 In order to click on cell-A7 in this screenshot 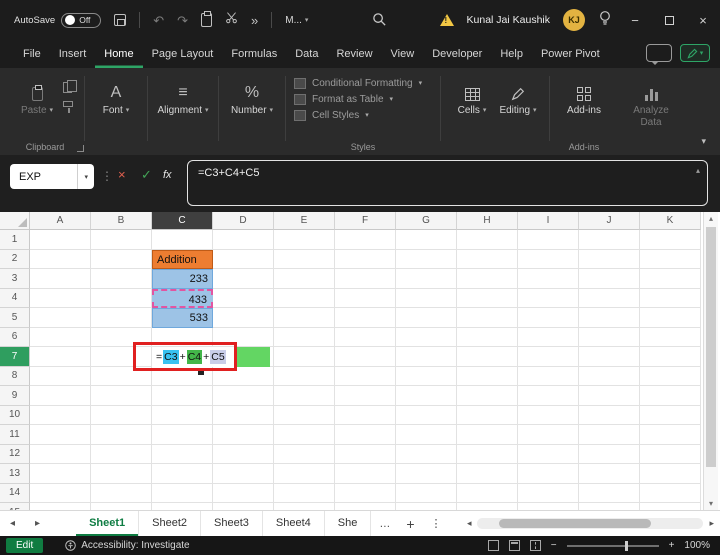, I will do `click(60, 357)`.